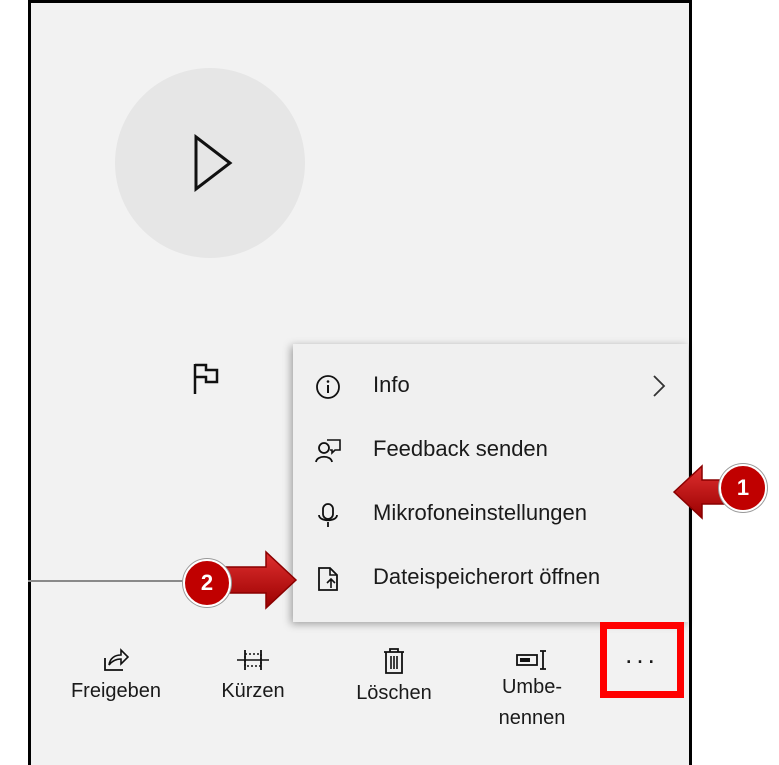  I want to click on chevron-right-icon, so click(659, 386).